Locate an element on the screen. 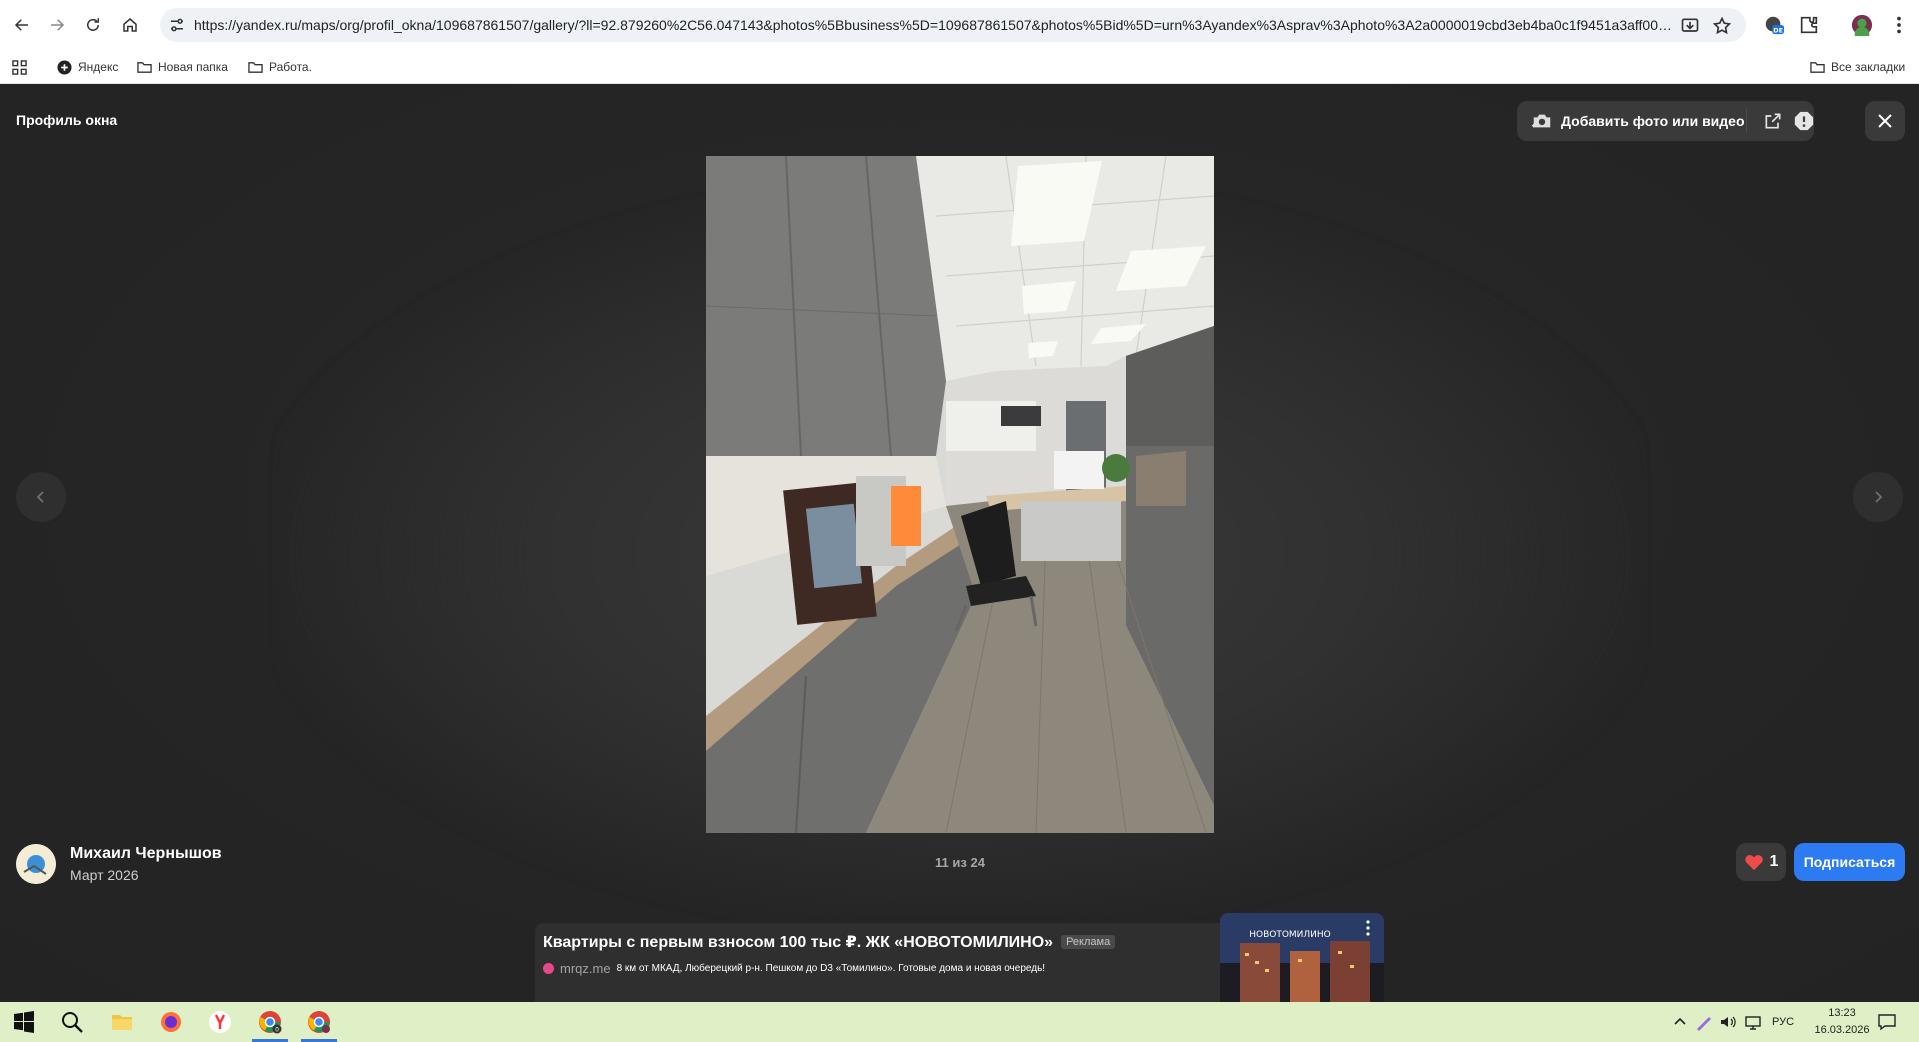 The height and width of the screenshot is (1042, 1919). subscribe-button: Подписаться is located at coordinates (1849, 862).